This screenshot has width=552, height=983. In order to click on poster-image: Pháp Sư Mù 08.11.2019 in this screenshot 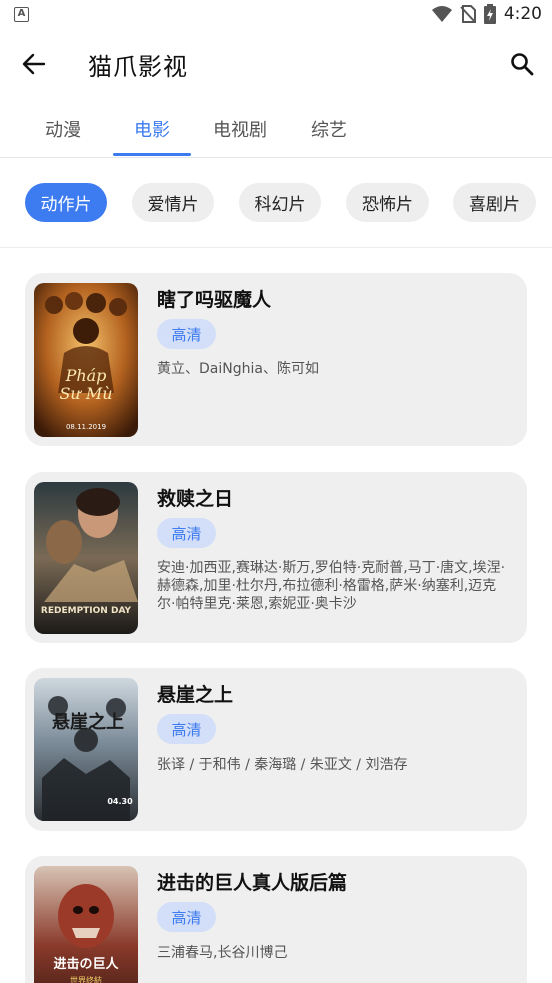, I will do `click(86, 360)`.